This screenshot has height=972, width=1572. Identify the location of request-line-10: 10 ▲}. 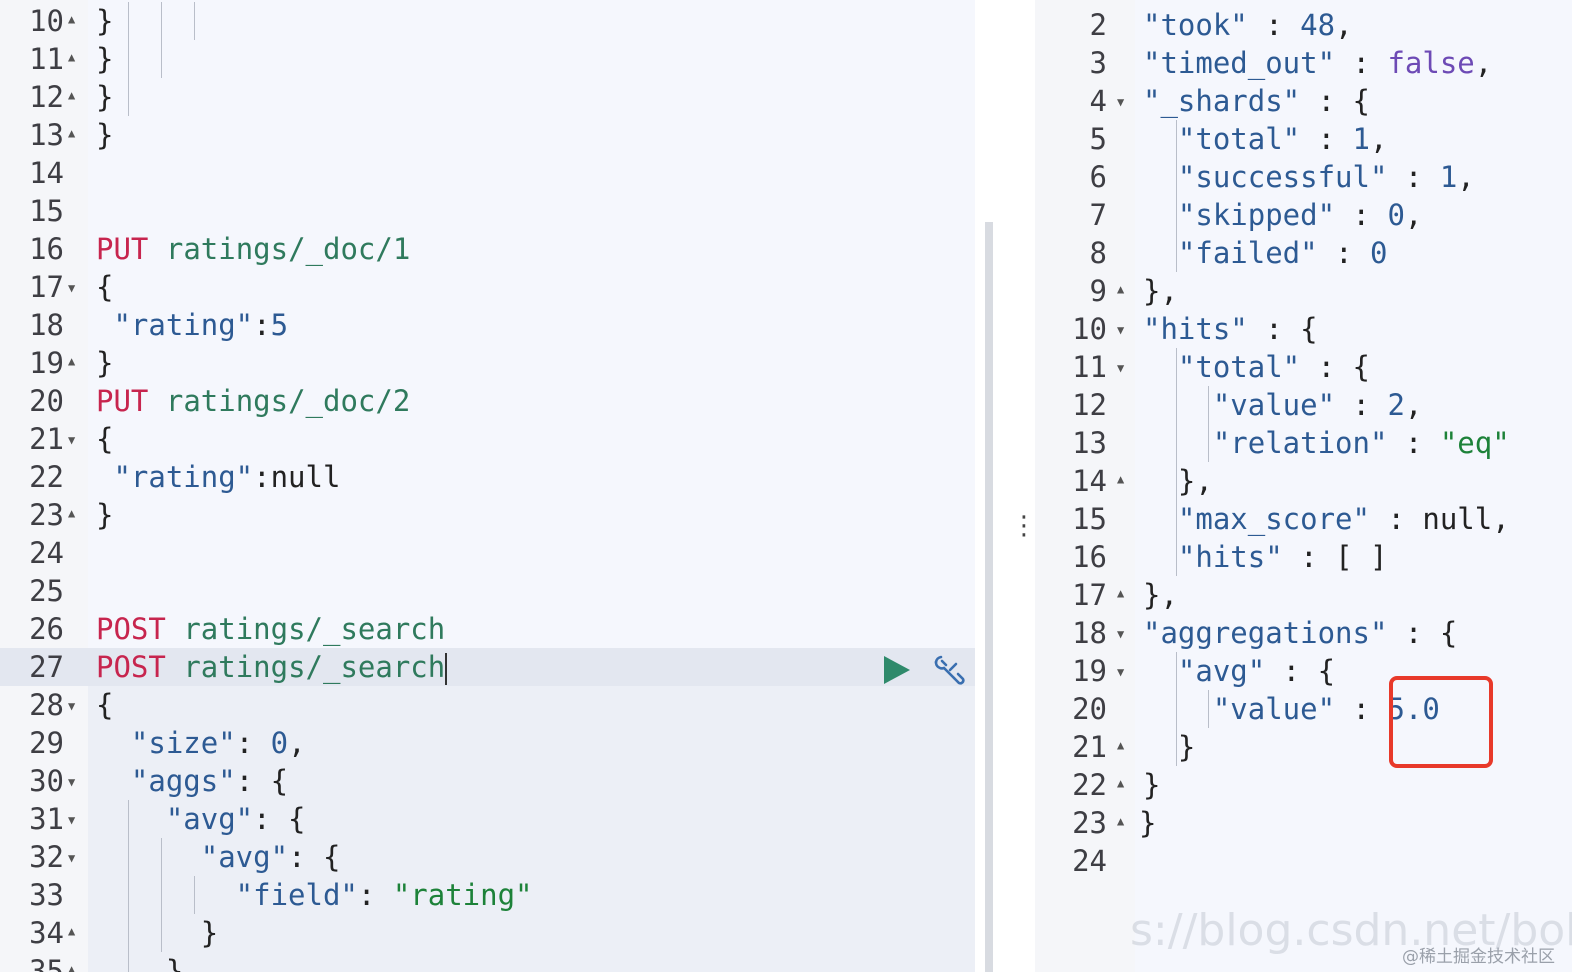
(487, 21).